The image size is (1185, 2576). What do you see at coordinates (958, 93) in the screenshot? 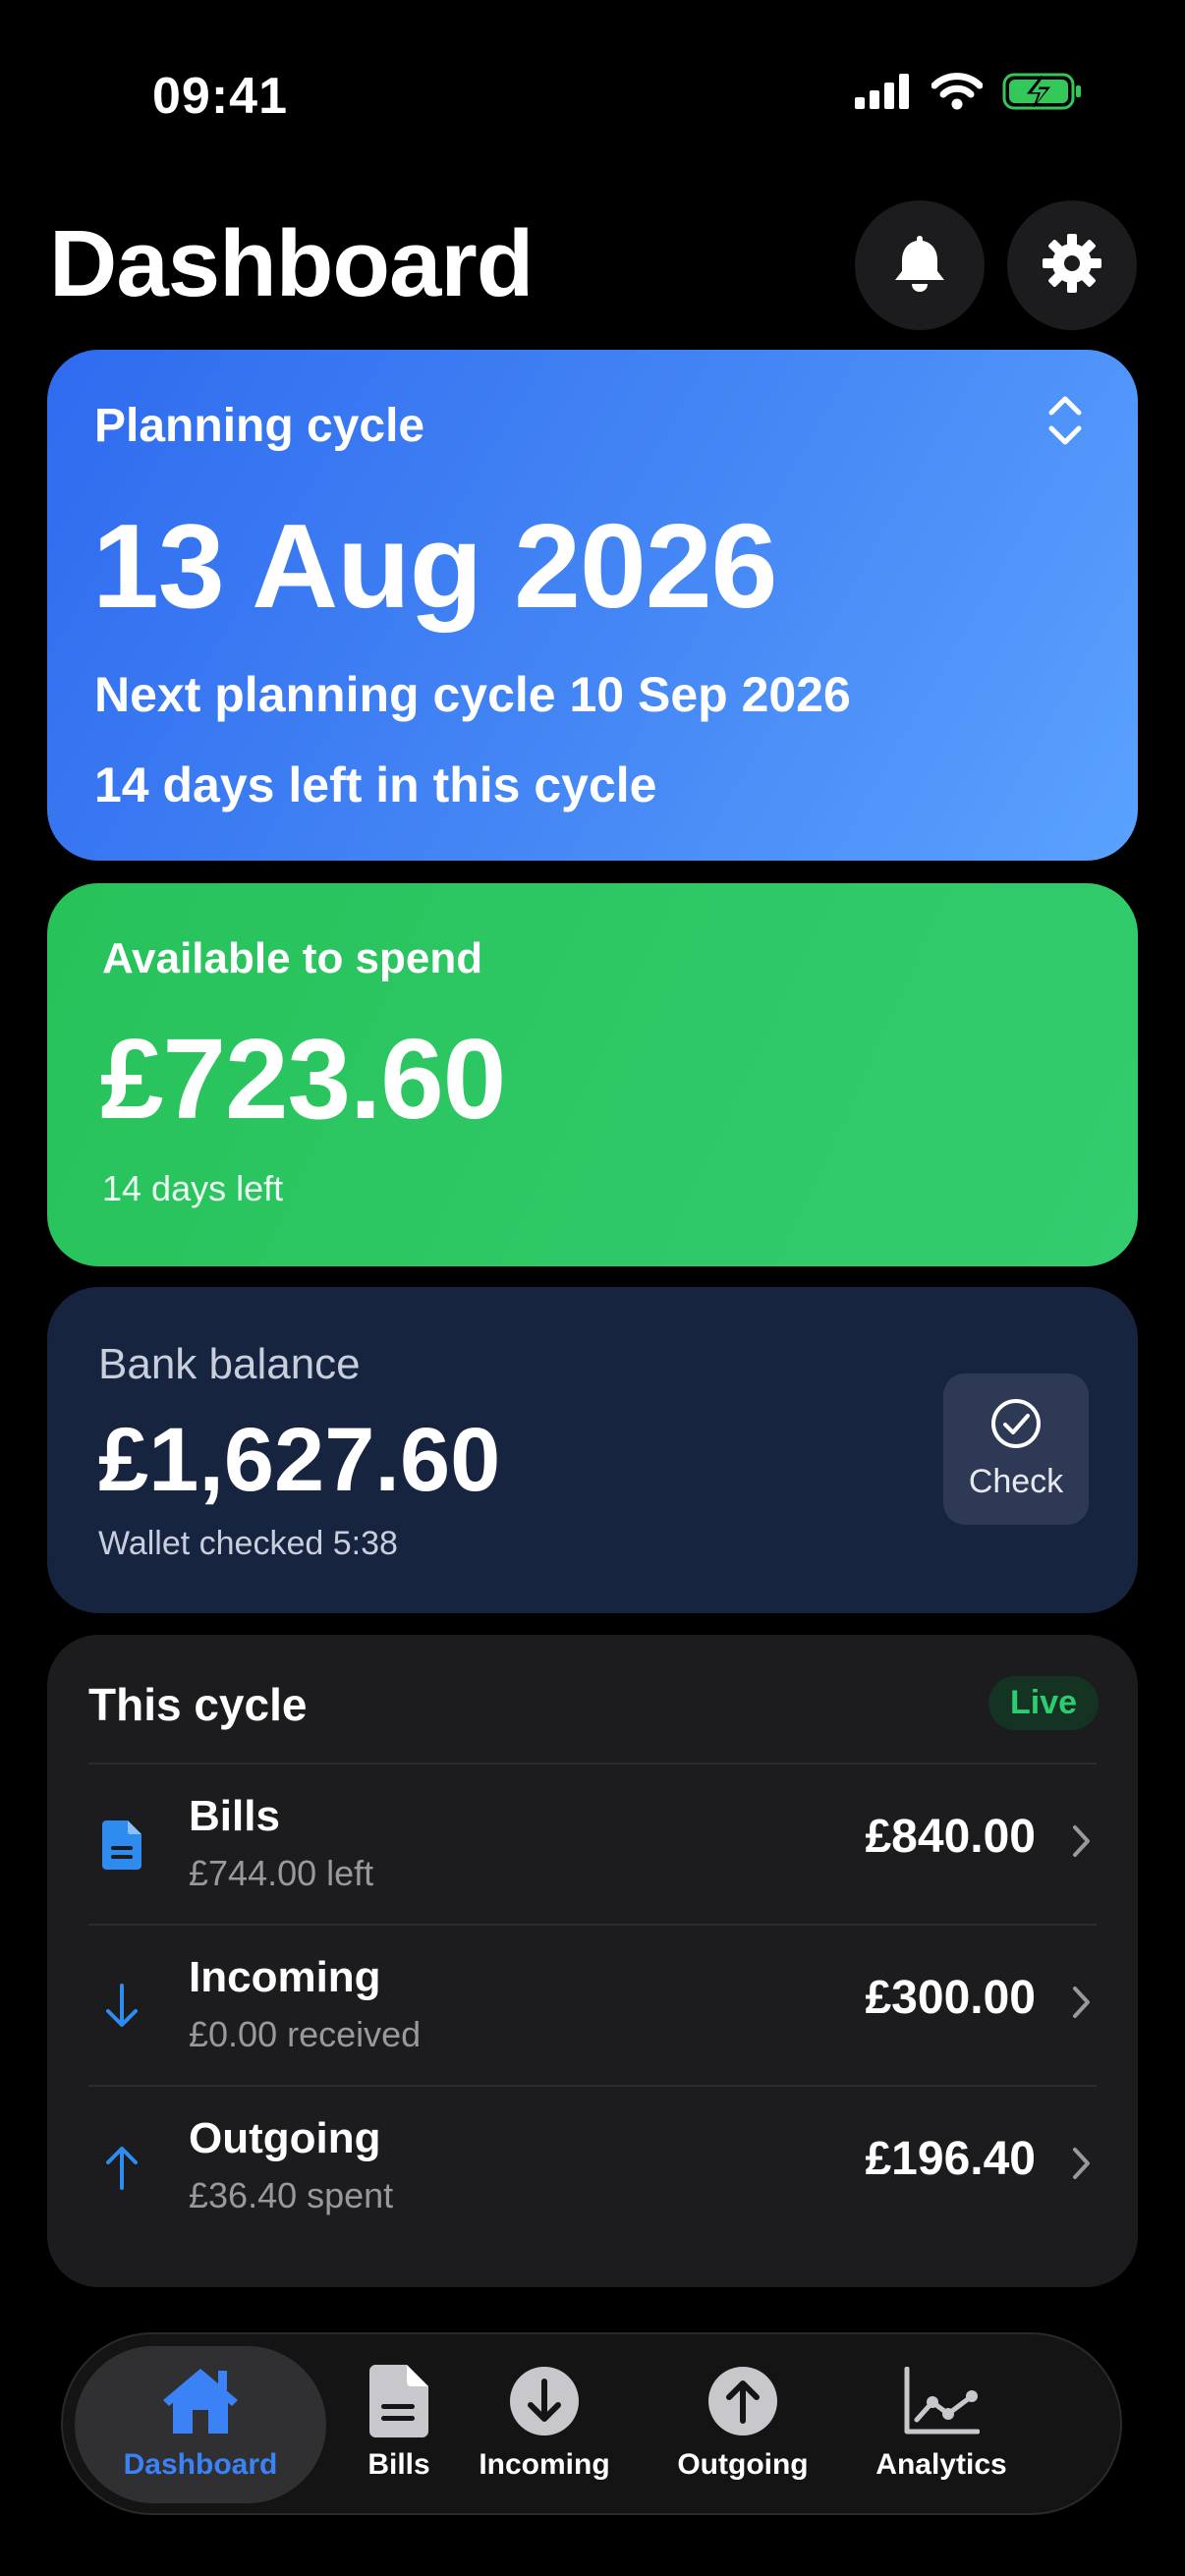
I see `wifi-icon` at bounding box center [958, 93].